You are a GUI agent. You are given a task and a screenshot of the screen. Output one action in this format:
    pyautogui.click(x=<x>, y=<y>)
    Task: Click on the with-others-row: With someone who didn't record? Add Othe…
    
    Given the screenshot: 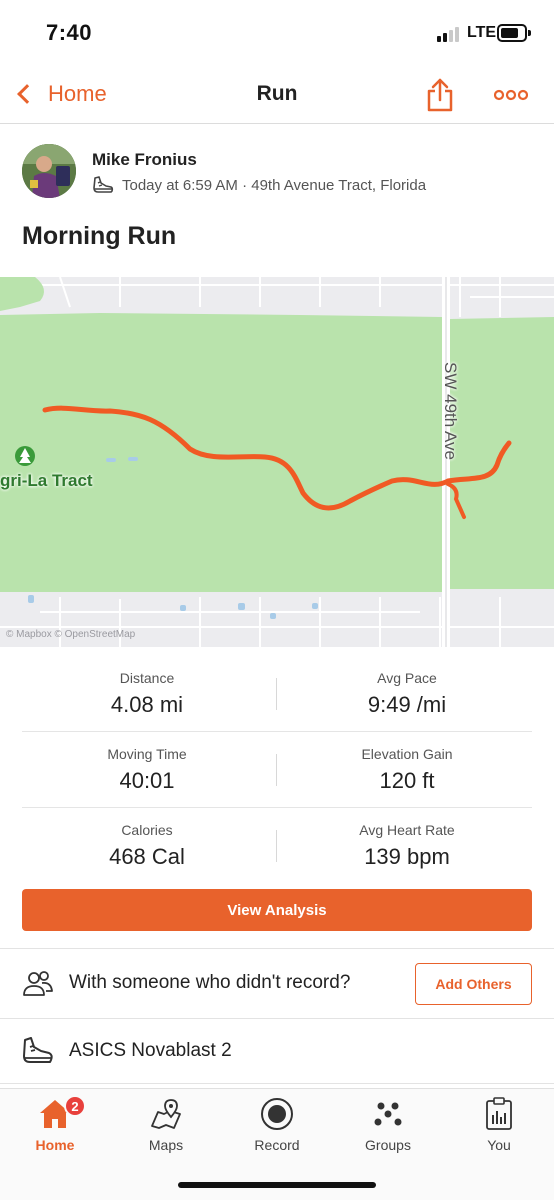 What is the action you would take?
    pyautogui.click(x=277, y=984)
    